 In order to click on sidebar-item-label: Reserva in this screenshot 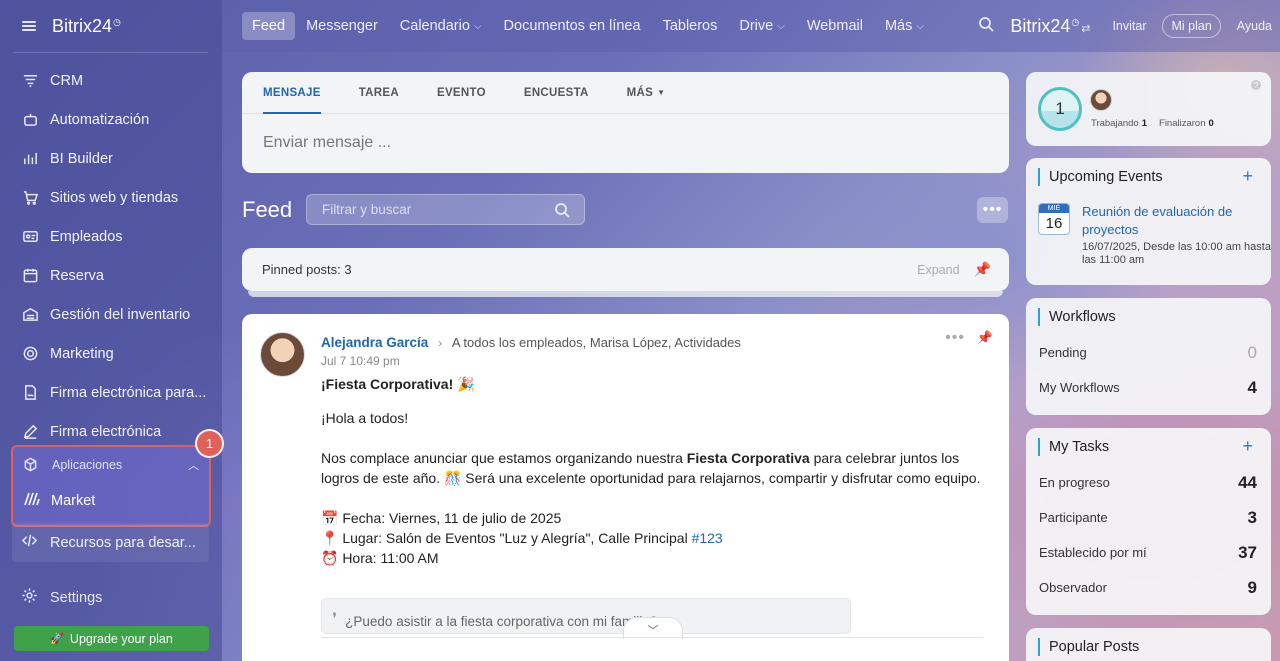, I will do `click(77, 275)`.